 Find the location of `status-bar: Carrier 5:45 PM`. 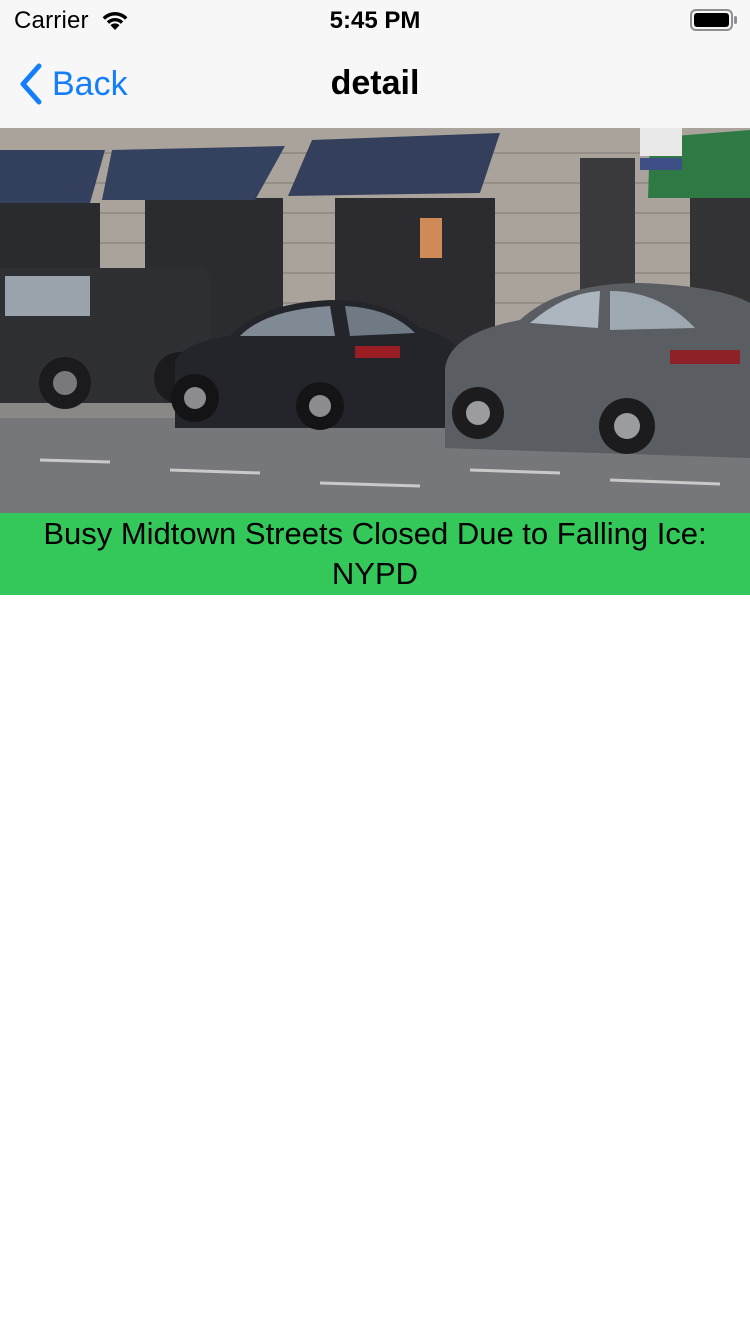

status-bar: Carrier 5:45 PM is located at coordinates (375, 20).